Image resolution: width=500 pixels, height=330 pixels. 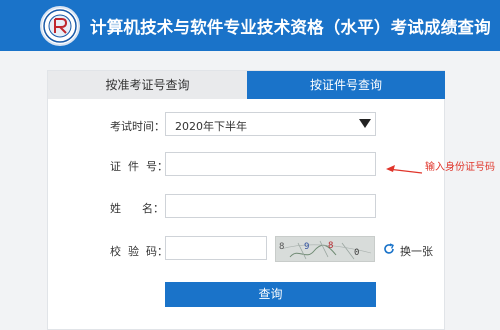 What do you see at coordinates (139, 251) in the screenshot?
I see `captcha-label: 校 验 码：` at bounding box center [139, 251].